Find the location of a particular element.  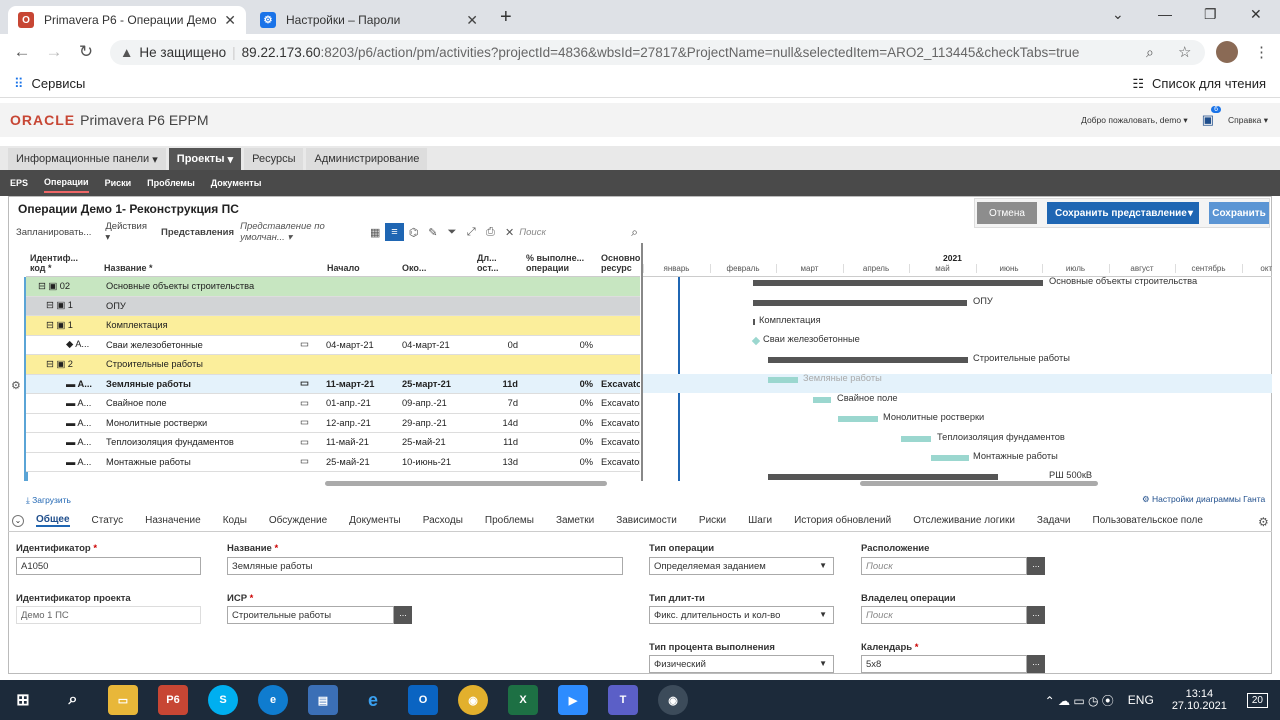

apps-icon: ⠿ is located at coordinates (19, 84).